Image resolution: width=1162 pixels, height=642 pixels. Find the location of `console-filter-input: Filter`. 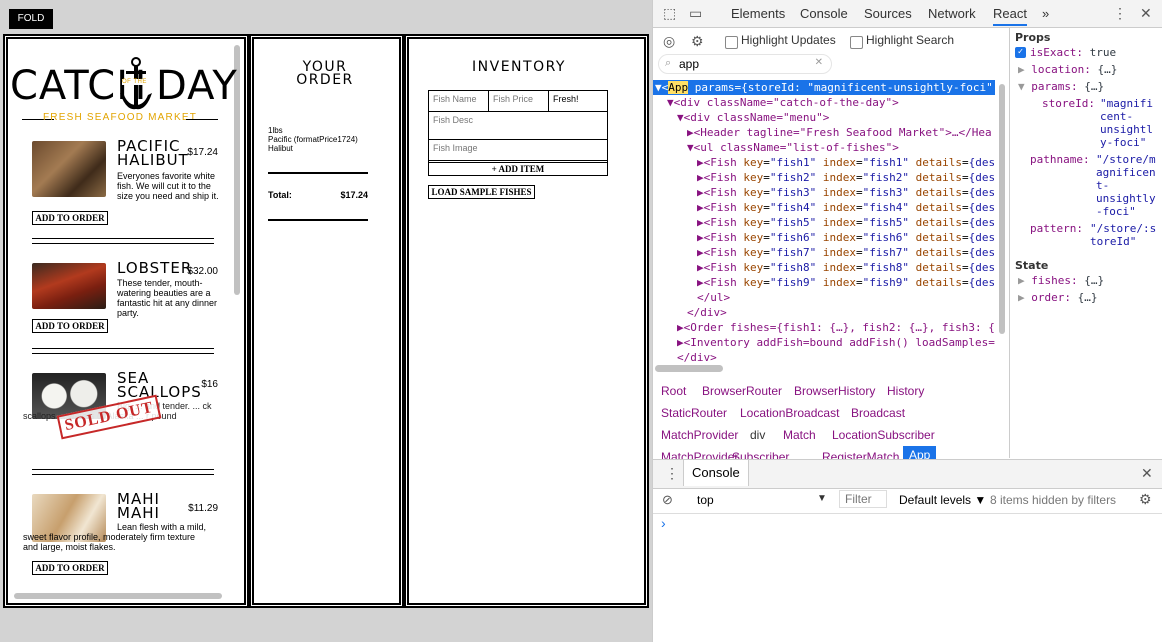

console-filter-input: Filter is located at coordinates (863, 499).